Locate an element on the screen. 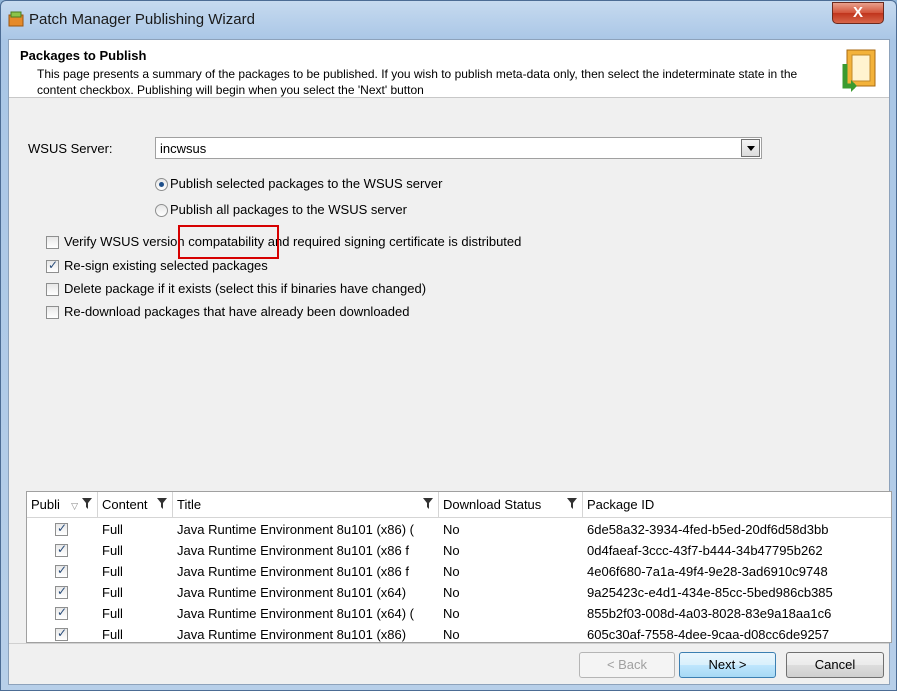  column-header-label: Publi is located at coordinates (45, 504).